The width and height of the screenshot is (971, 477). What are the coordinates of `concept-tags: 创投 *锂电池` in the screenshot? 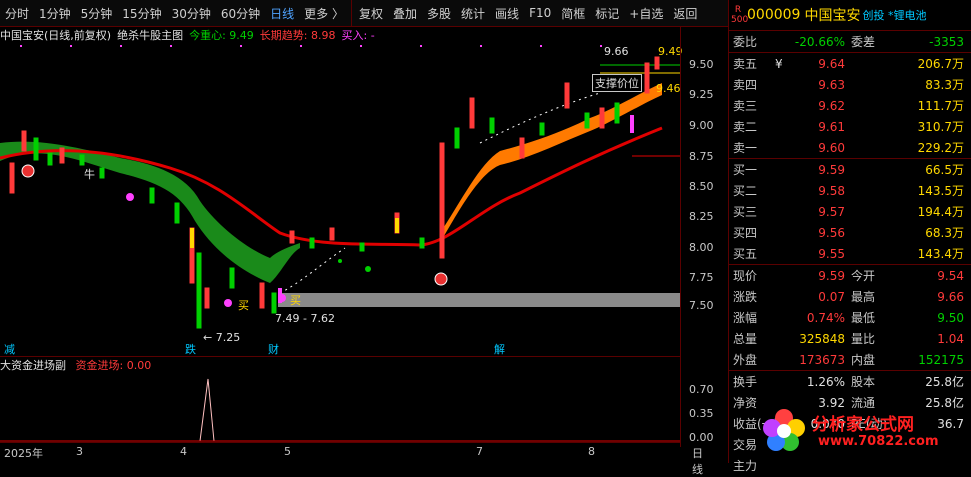 It's located at (894, 15).